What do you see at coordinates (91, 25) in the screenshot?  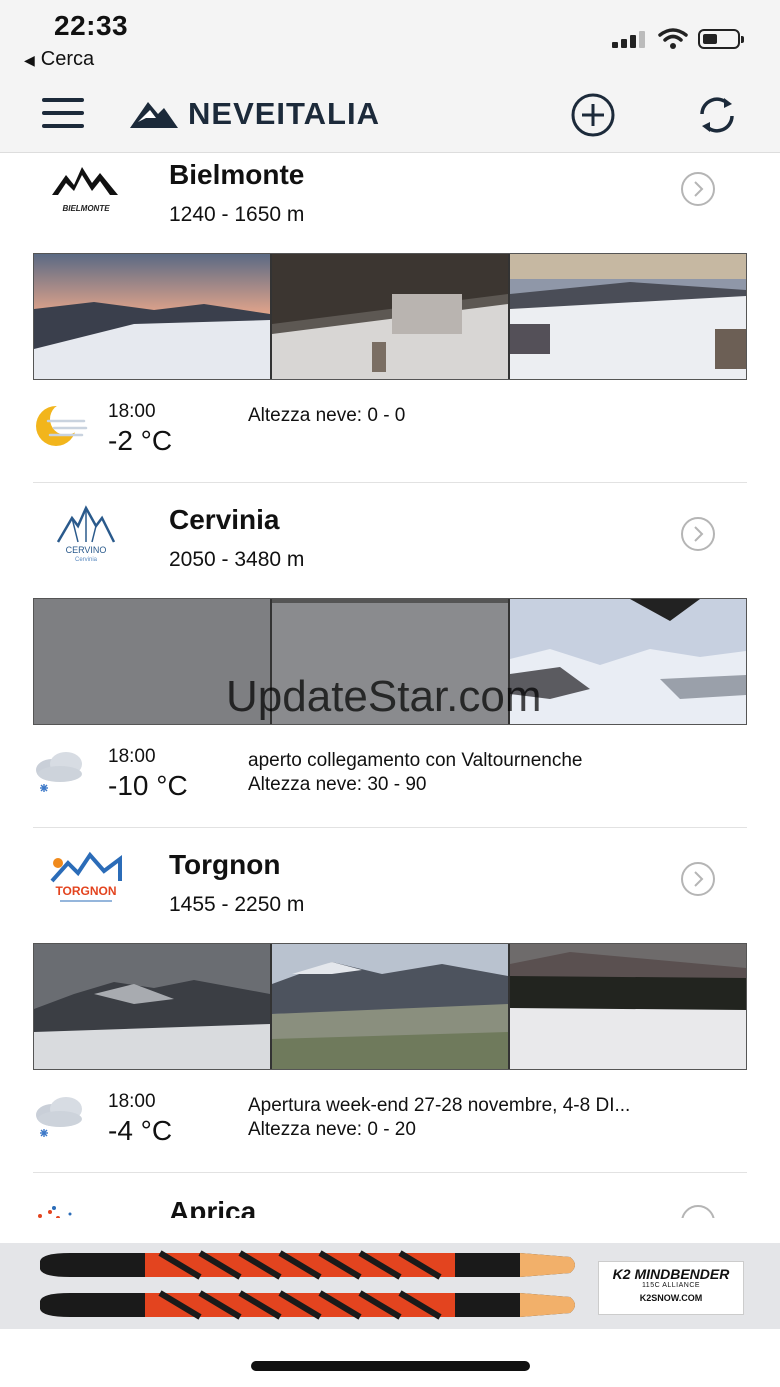 I see `status-time: 22:33` at bounding box center [91, 25].